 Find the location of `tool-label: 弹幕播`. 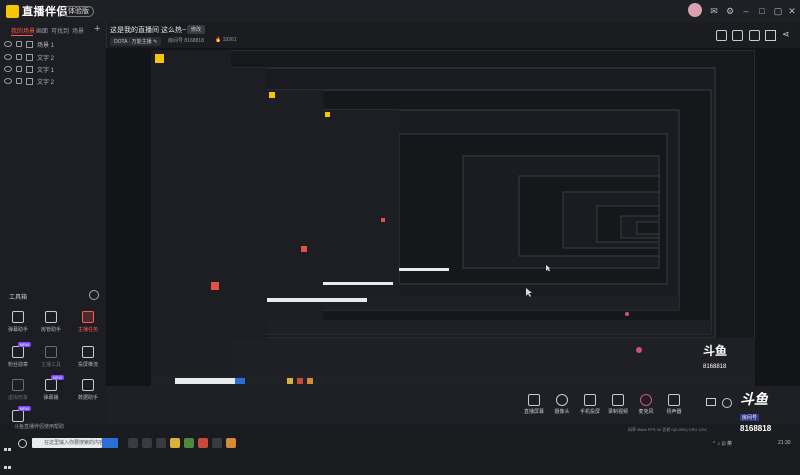

tool-label: 弹幕播 is located at coordinates (51, 398).